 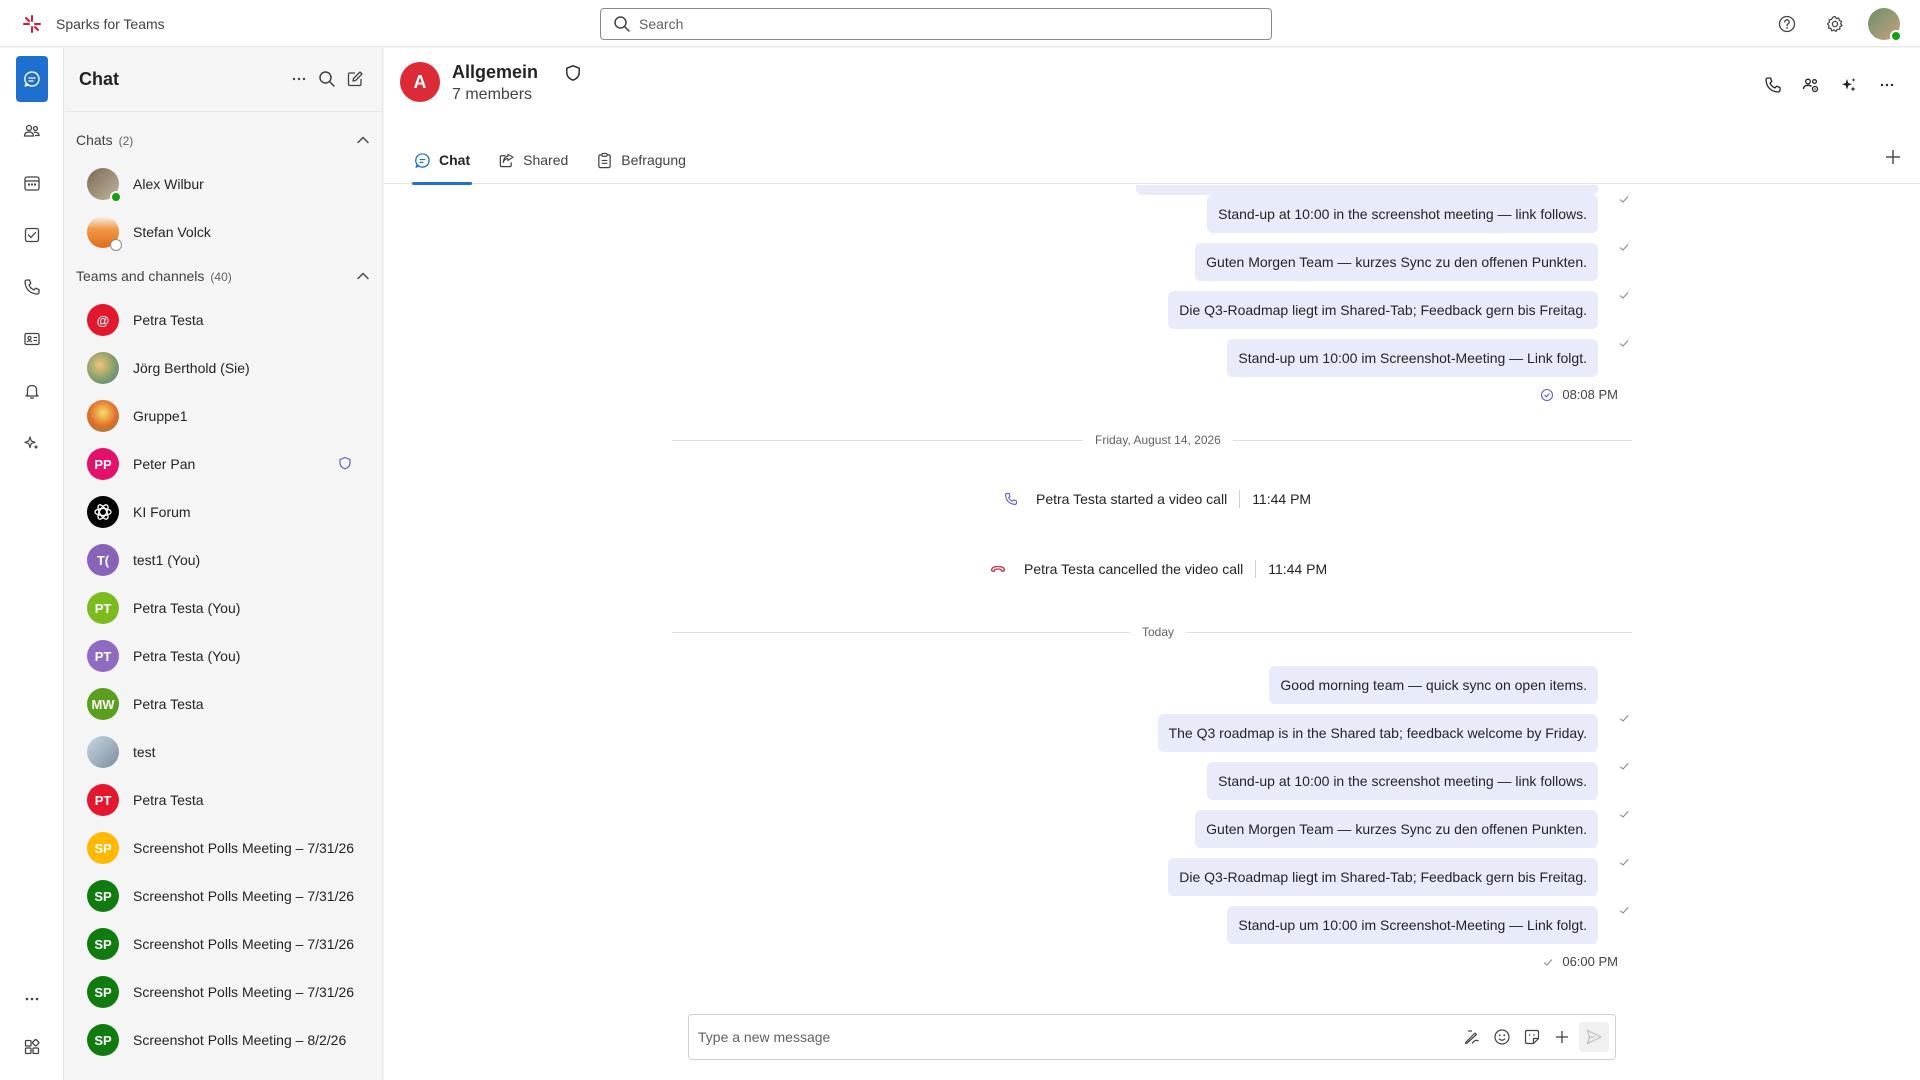 I want to click on tab-shared: Shared, so click(x=533, y=160).